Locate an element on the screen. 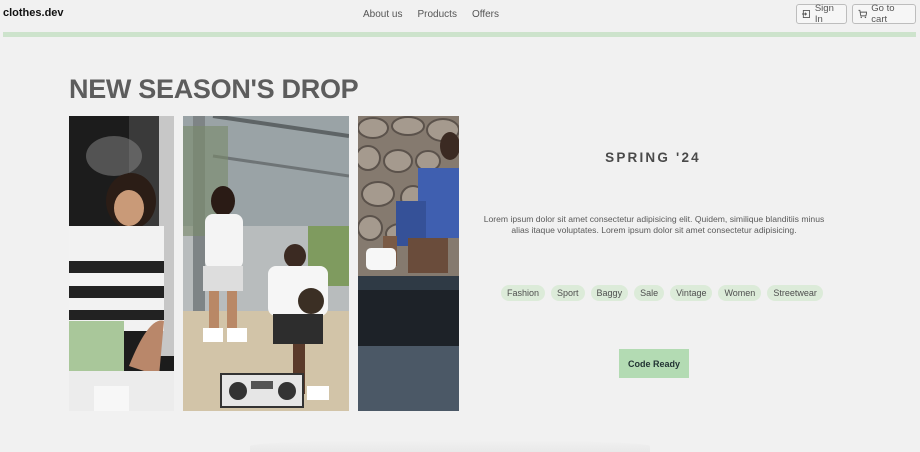 The image size is (920, 452). go-to-cart-button: Go to cart is located at coordinates (884, 14).